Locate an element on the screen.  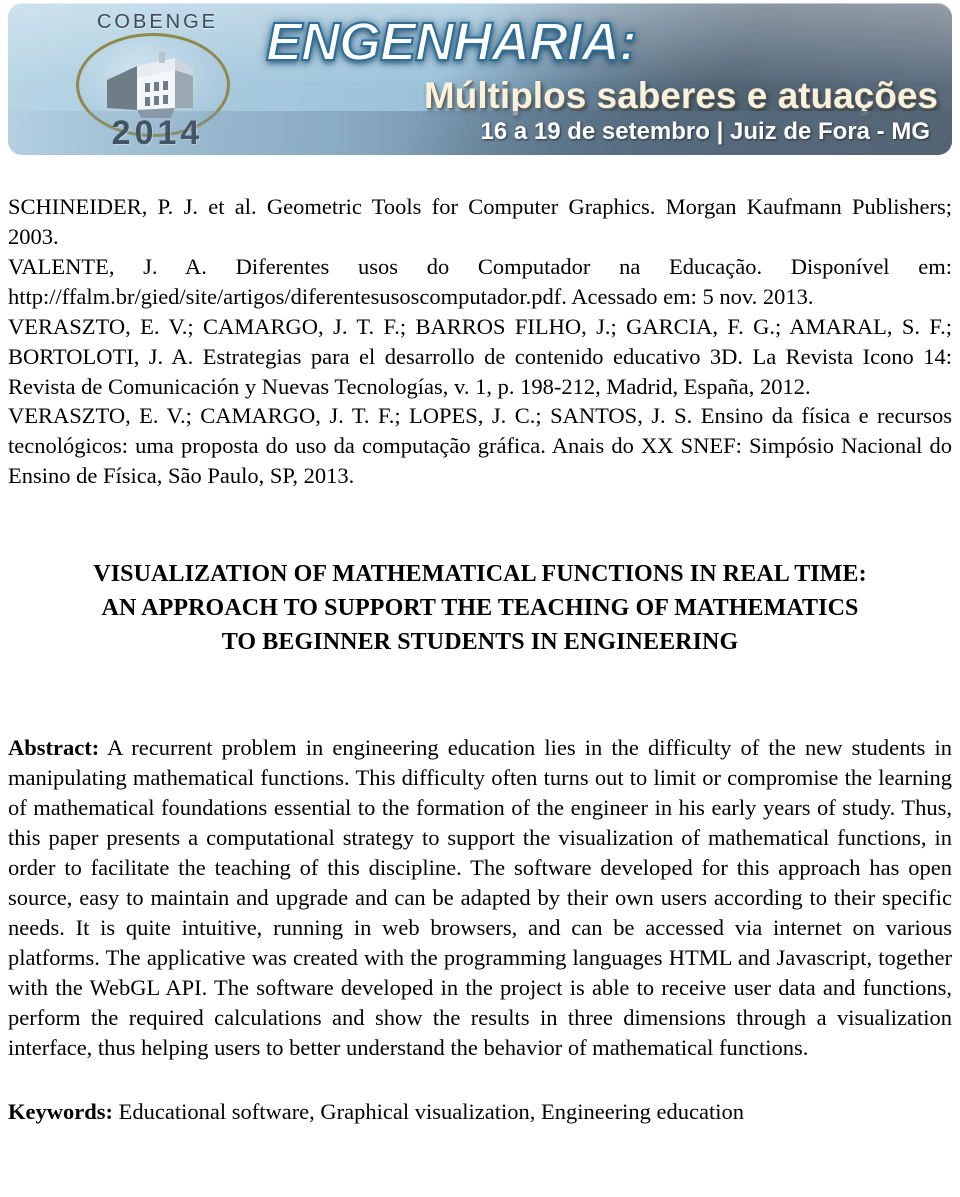
abstract-label: Abstract: is located at coordinates (54, 748).